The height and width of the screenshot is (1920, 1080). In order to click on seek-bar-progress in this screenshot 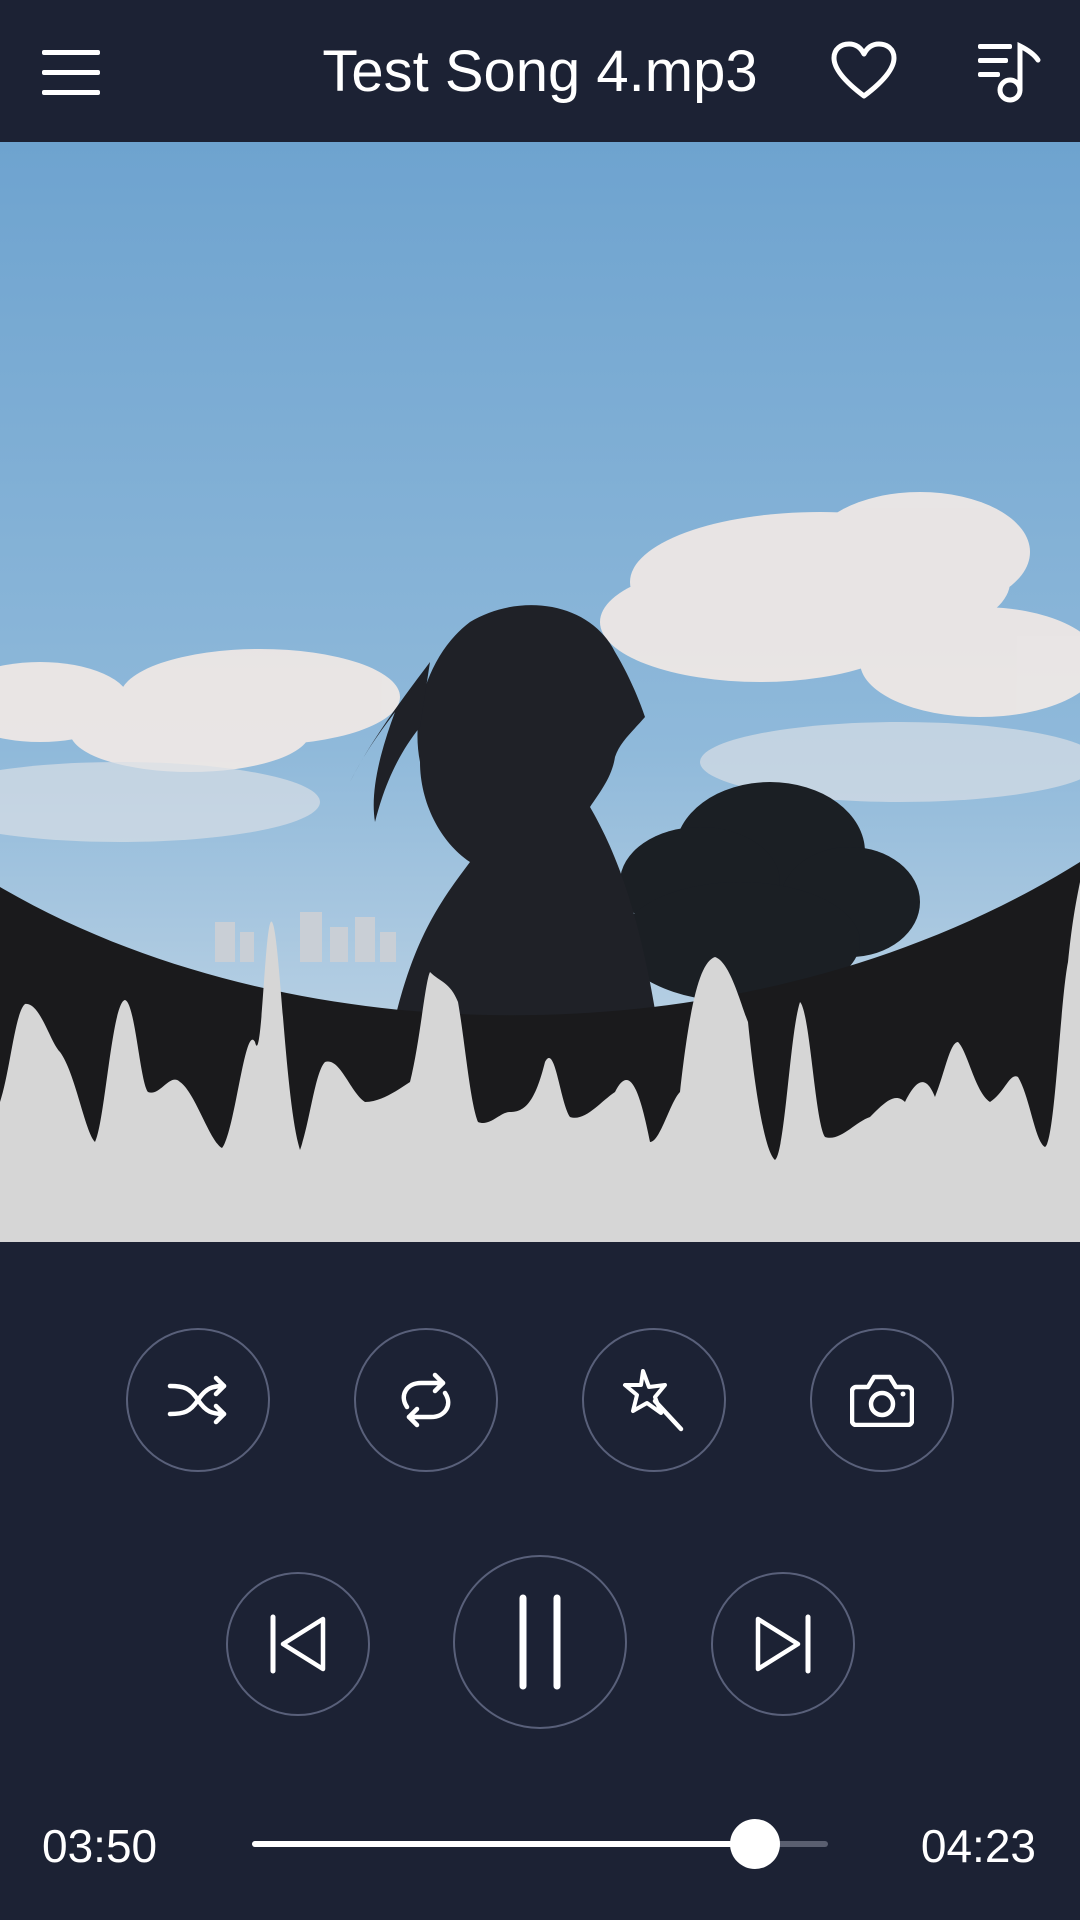, I will do `click(504, 1844)`.